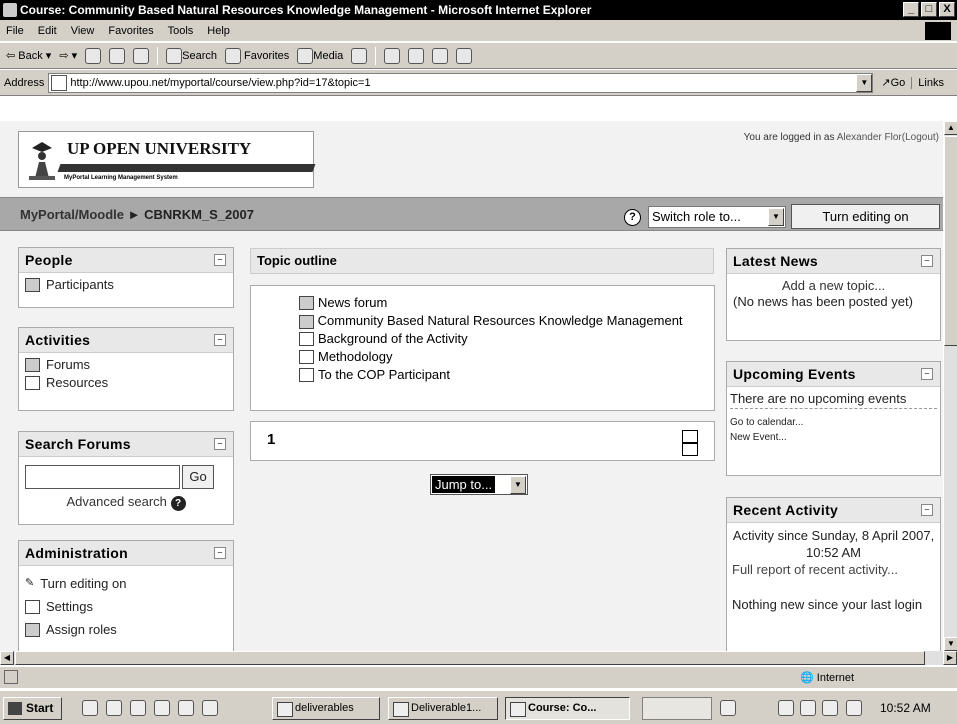  Describe the element at coordinates (102, 477) in the screenshot. I see `search-input` at that location.